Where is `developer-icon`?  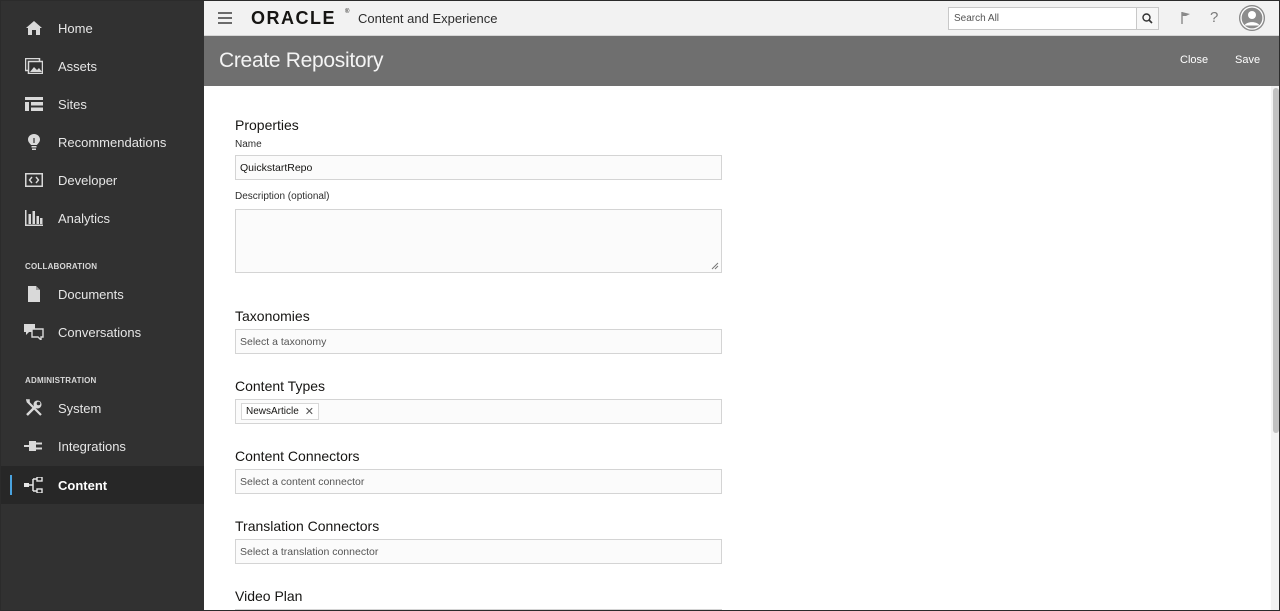 developer-icon is located at coordinates (34, 180).